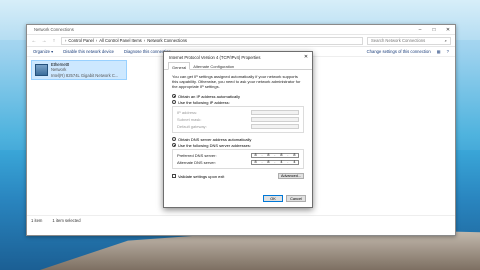 The image size is (480, 270). I want to click on ip-auto-label: Obtain an IP address automatically, so click(209, 96).